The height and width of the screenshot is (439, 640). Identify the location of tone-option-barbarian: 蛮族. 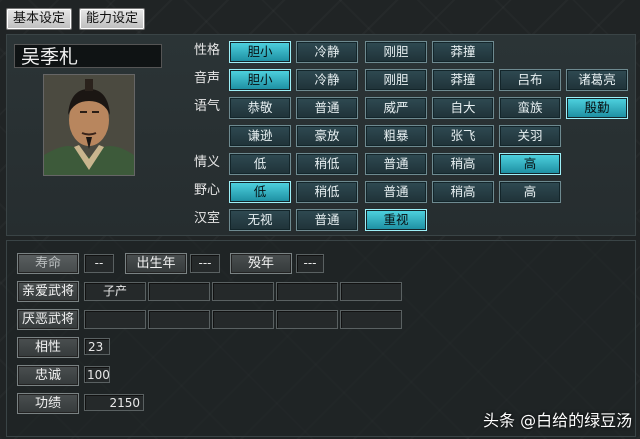
(530, 108).